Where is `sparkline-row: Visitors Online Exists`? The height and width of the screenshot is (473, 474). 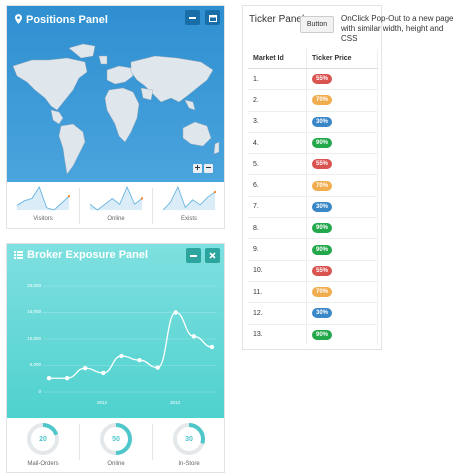 sparkline-row: Visitors Online Exists is located at coordinates (115, 205).